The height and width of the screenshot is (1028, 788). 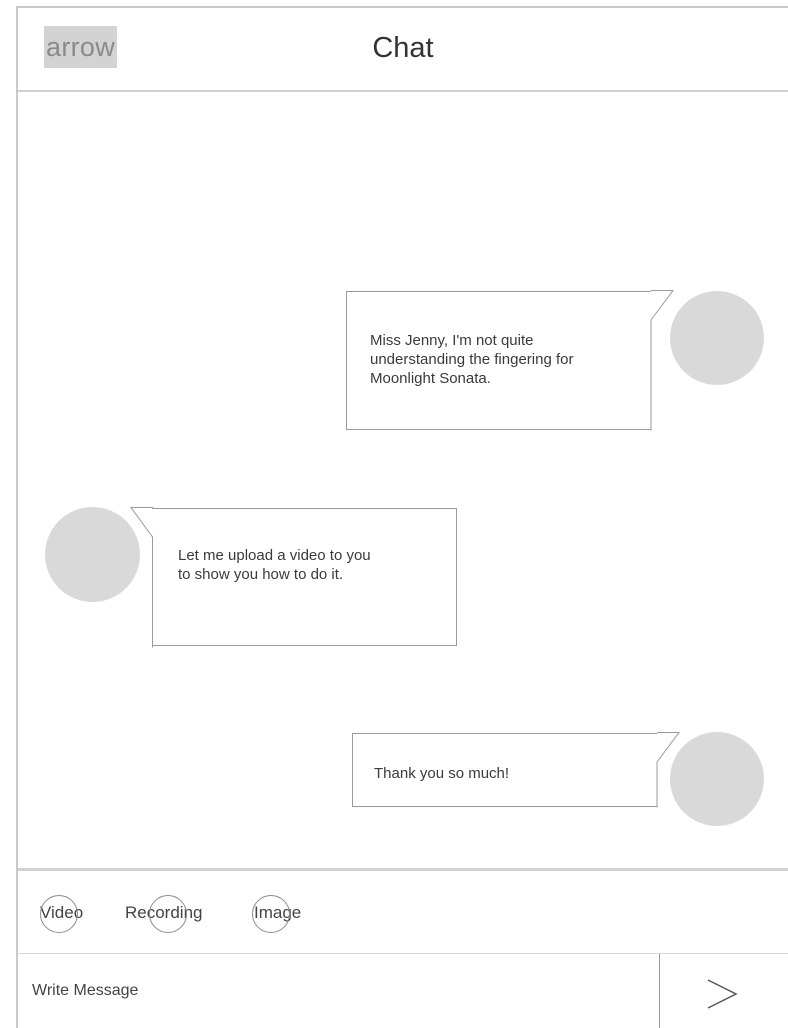 What do you see at coordinates (430, 378) in the screenshot?
I see `message-line: Moonlight Sonata.` at bounding box center [430, 378].